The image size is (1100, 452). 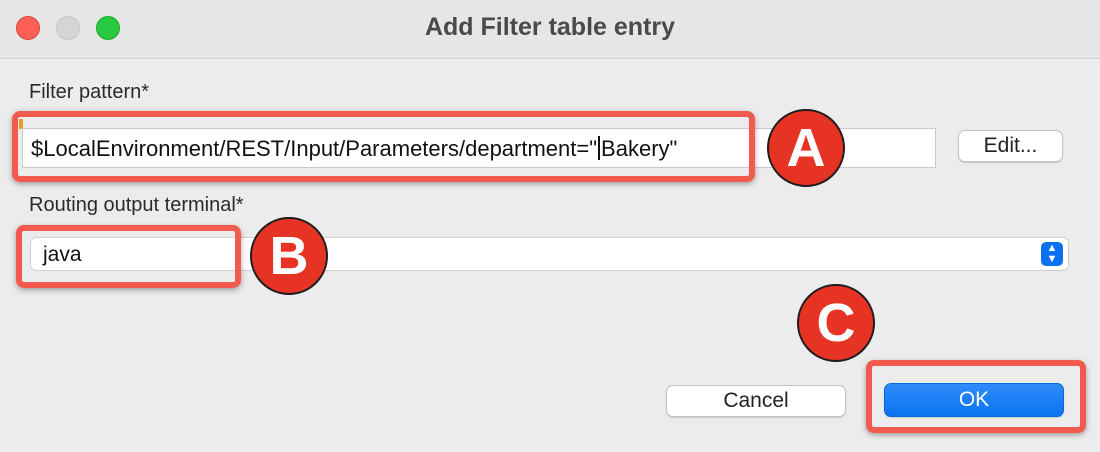 What do you see at coordinates (383, 146) in the screenshot?
I see `annotation-highlight-a` at bounding box center [383, 146].